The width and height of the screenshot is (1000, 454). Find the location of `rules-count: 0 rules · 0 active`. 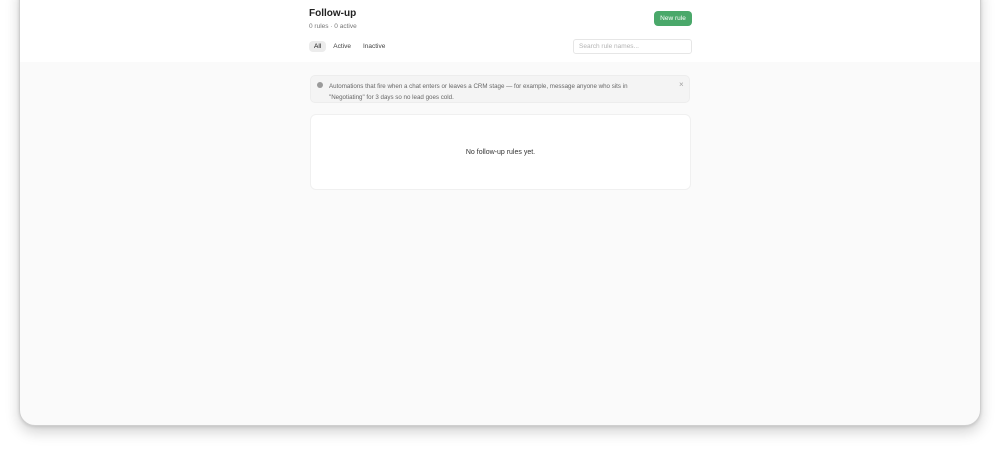

rules-count: 0 rules · 0 active is located at coordinates (333, 26).